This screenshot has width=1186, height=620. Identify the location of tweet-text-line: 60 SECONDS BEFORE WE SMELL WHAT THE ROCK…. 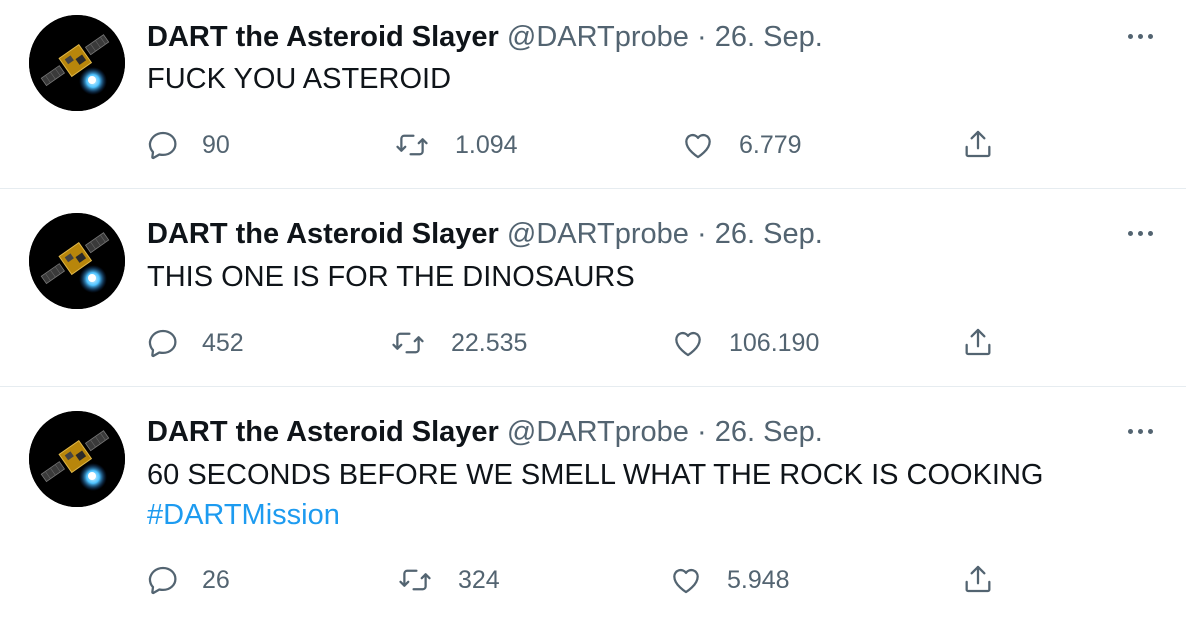
(595, 475).